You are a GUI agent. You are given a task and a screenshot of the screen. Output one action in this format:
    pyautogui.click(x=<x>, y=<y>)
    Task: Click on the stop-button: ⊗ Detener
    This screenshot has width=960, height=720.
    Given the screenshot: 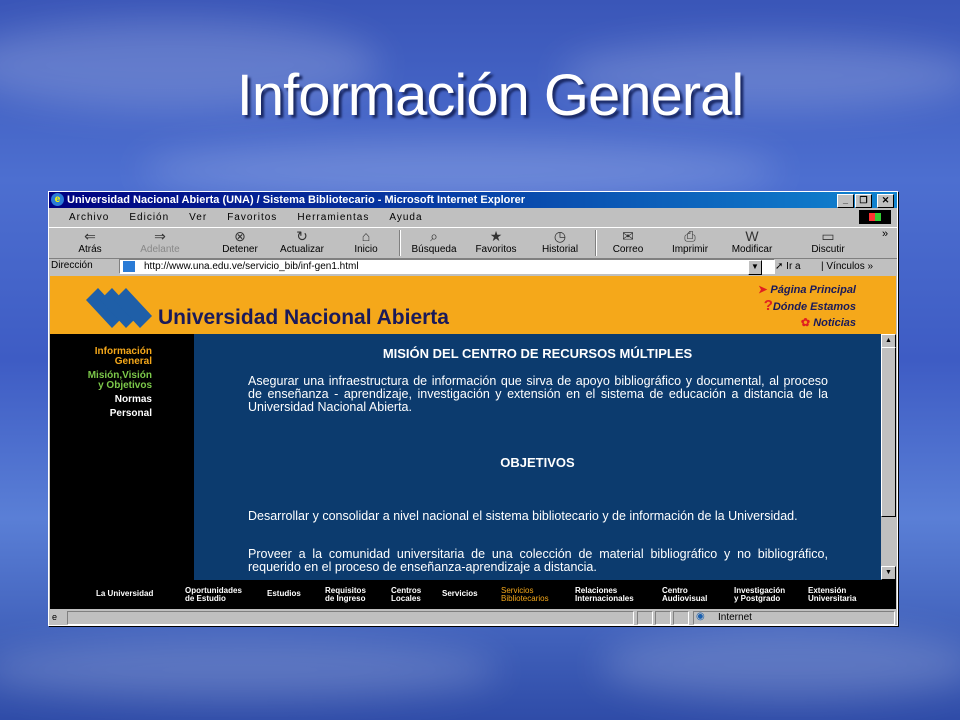 What is the action you would take?
    pyautogui.click(x=240, y=241)
    